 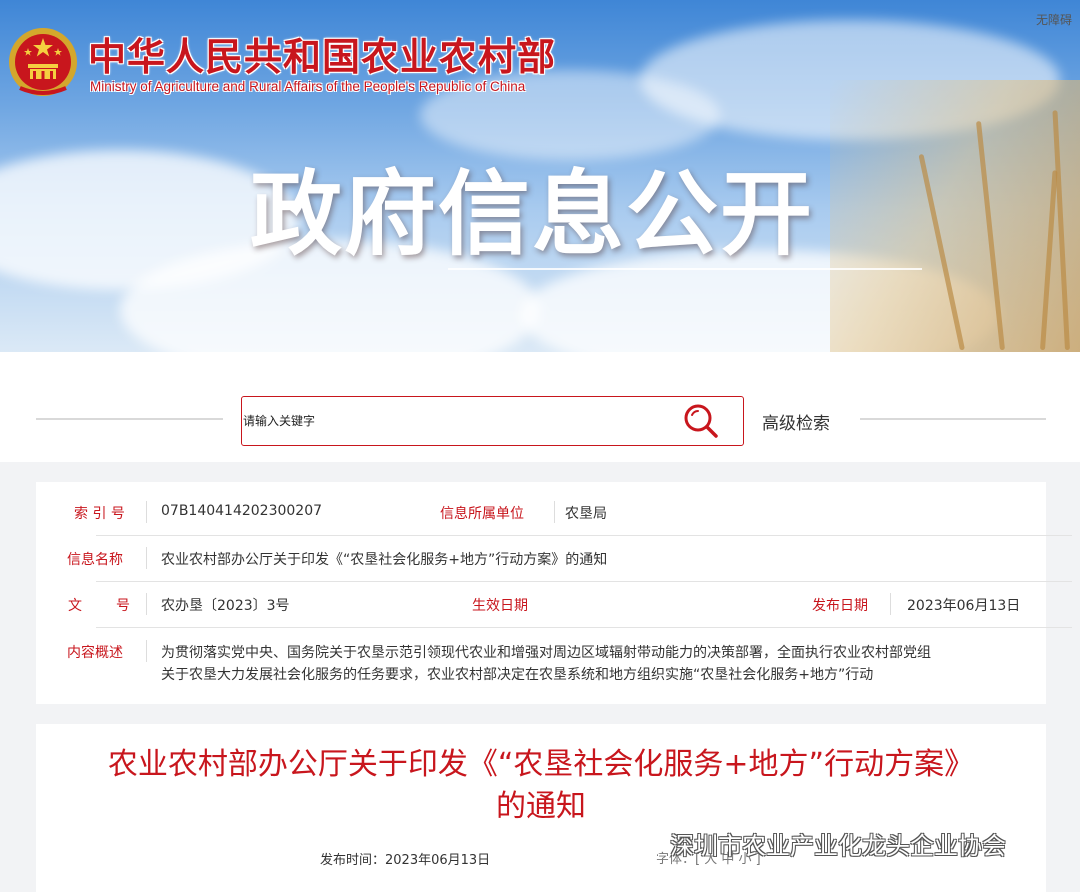 What do you see at coordinates (701, 421) in the screenshot?
I see `search-icon` at bounding box center [701, 421].